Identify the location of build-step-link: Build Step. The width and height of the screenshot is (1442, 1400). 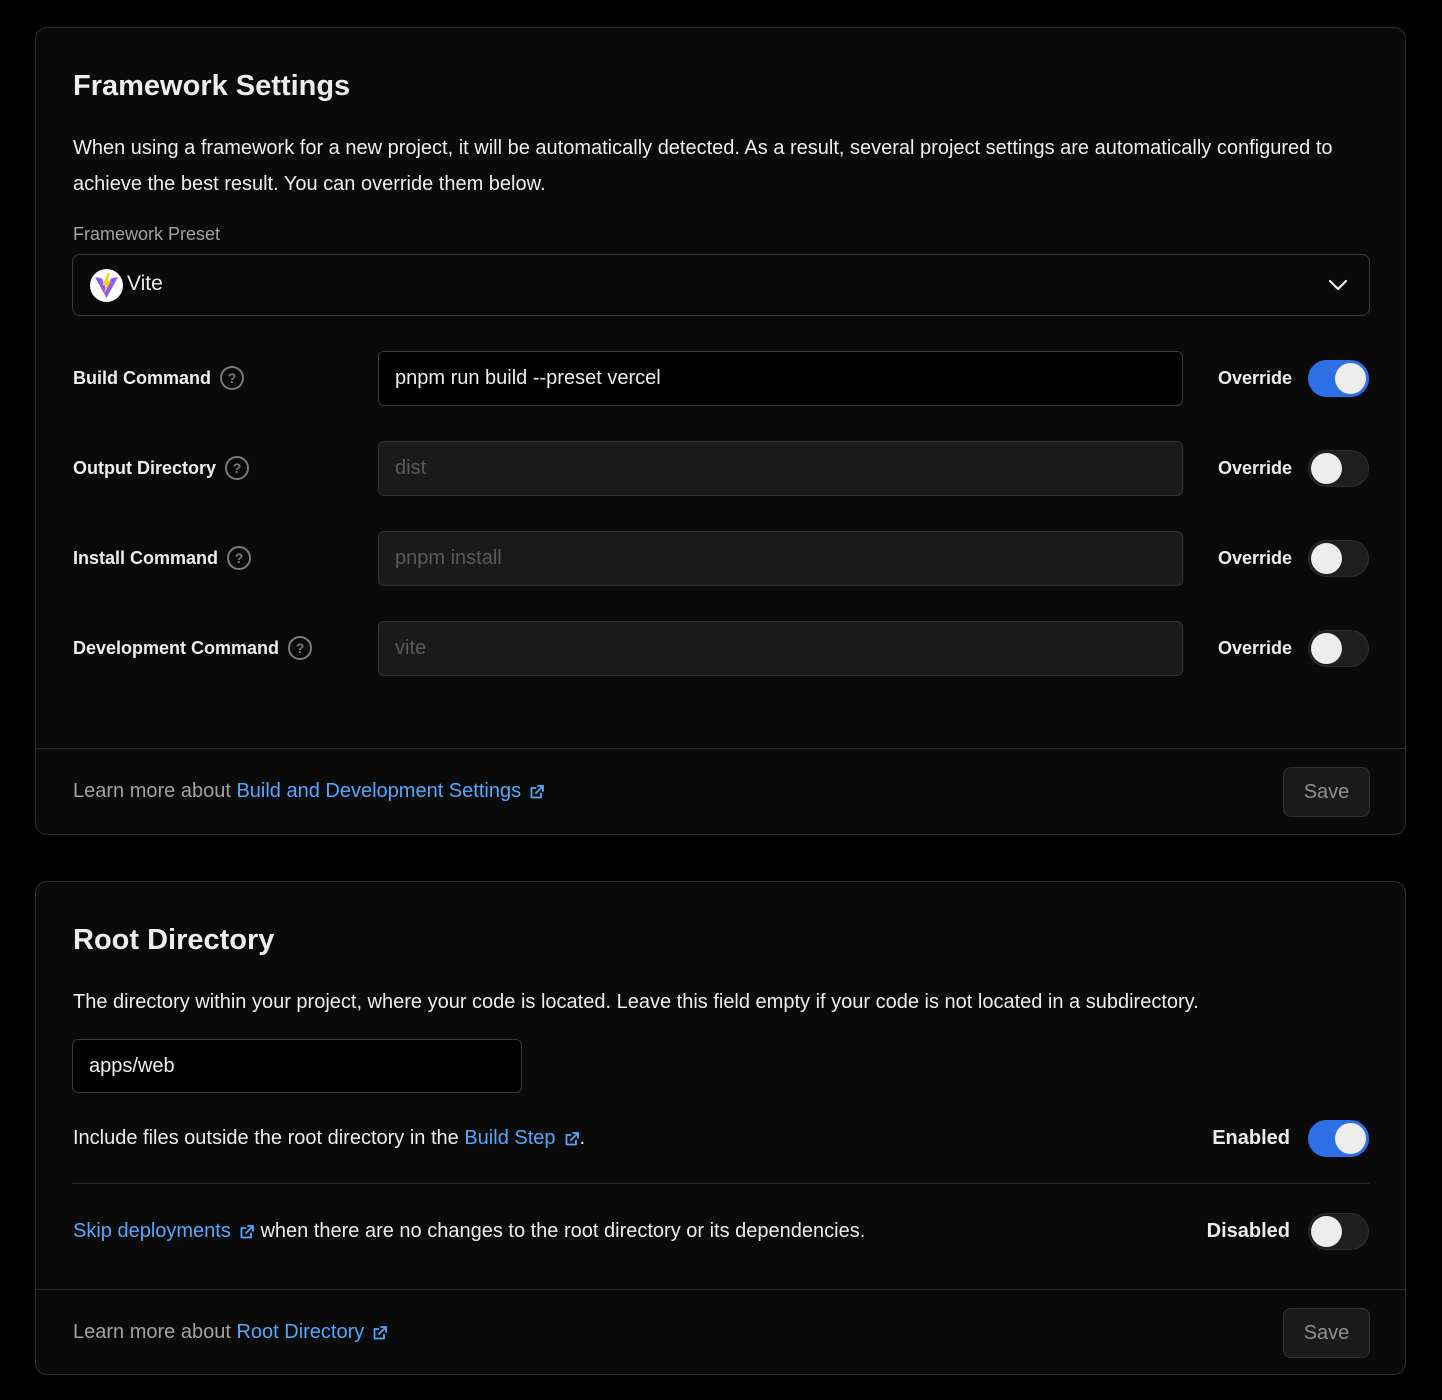
(509, 1138).